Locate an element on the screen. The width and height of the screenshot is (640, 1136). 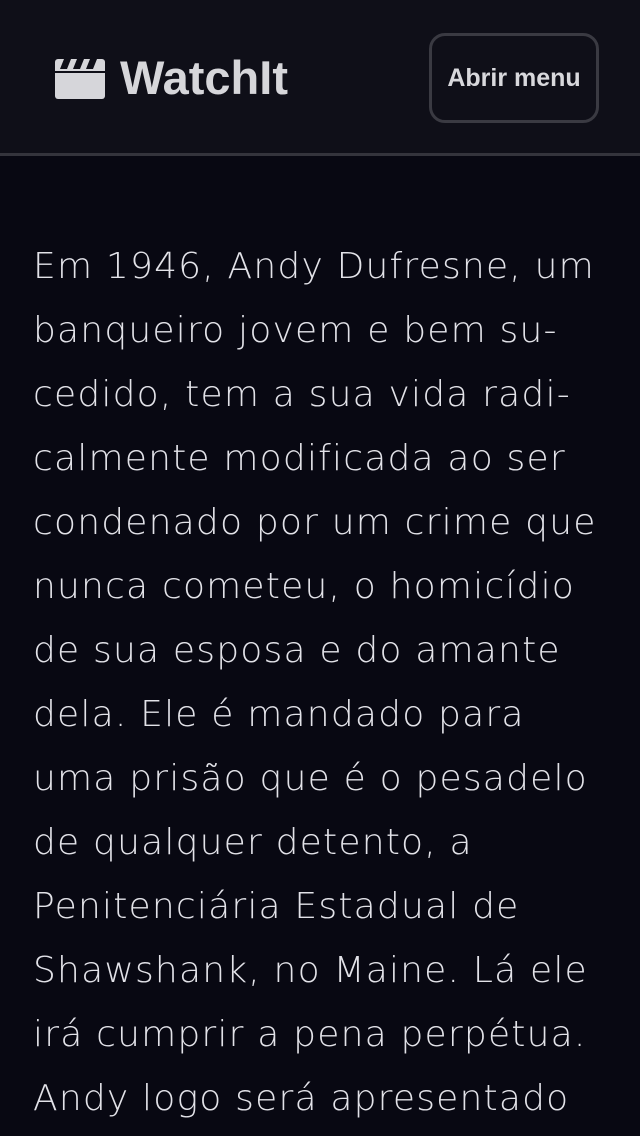
synopsis-line: uma prisão que é o pesadelo is located at coordinates (310, 778).